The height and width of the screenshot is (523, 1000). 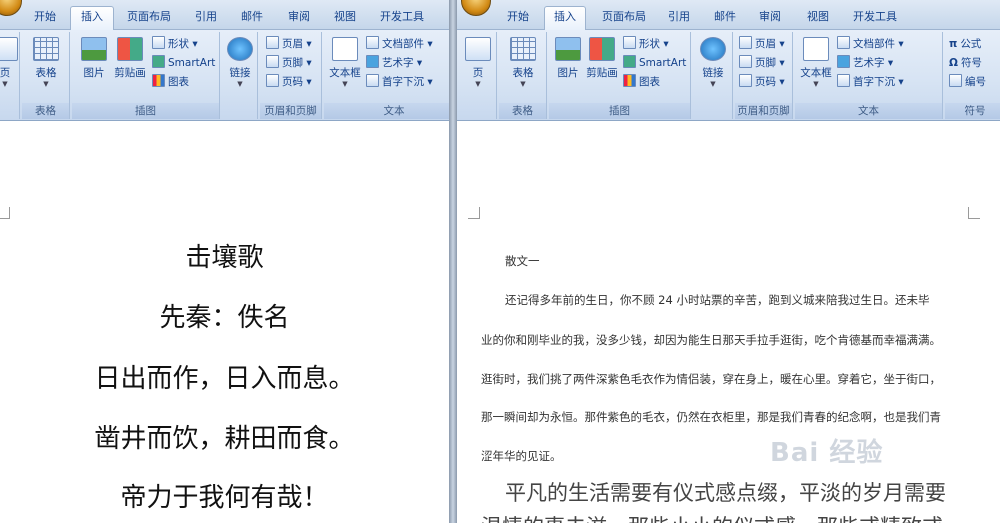 I want to click on table-icon, so click(x=46, y=49).